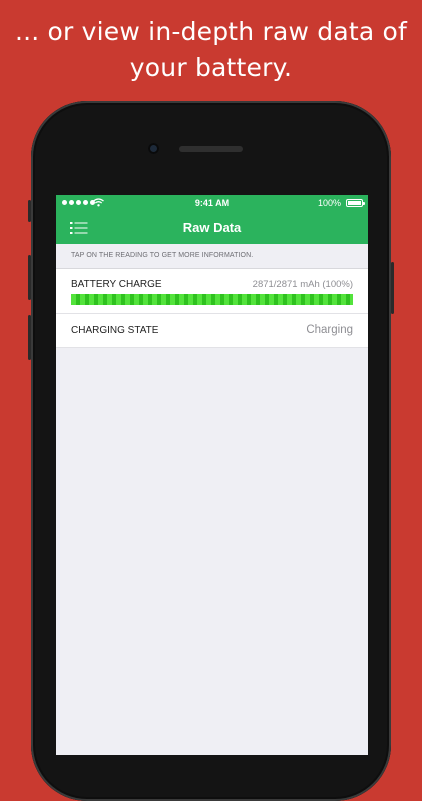 This screenshot has width=422, height=801. I want to click on battery-charge-meter-fill, so click(212, 299).